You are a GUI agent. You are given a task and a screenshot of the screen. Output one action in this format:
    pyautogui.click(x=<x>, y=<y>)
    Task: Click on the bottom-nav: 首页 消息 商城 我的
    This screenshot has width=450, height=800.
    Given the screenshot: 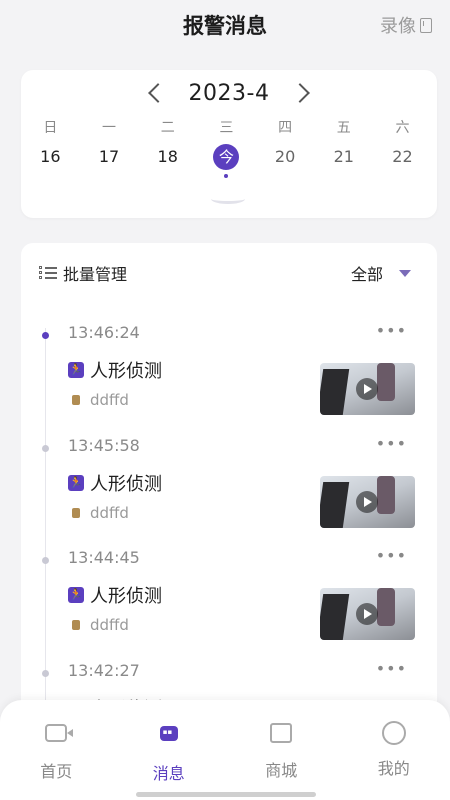 What is the action you would take?
    pyautogui.click(x=225, y=750)
    